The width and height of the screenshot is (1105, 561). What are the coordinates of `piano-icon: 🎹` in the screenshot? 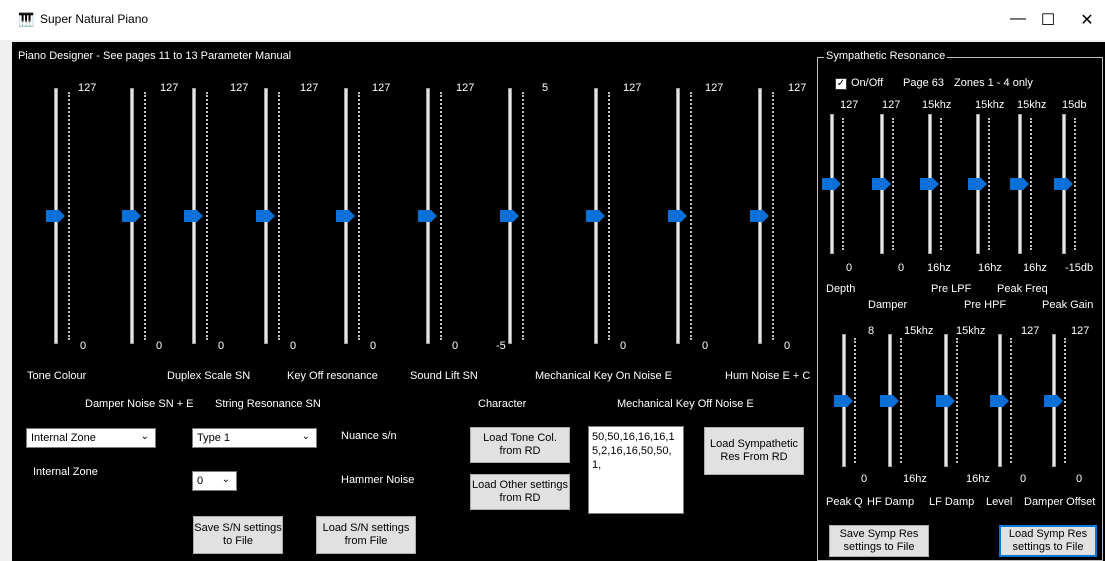 It's located at (26, 19).